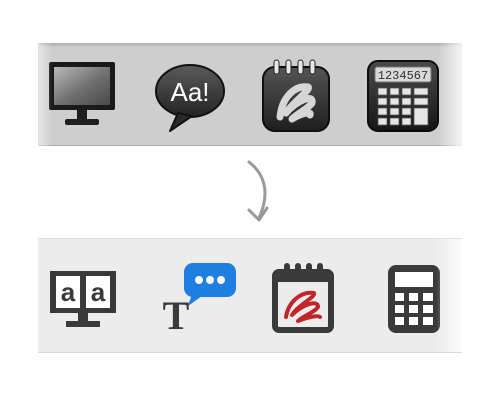 The image size is (500, 400). I want to click on new-toolbar-item-monitor: a a, so click(83, 299).